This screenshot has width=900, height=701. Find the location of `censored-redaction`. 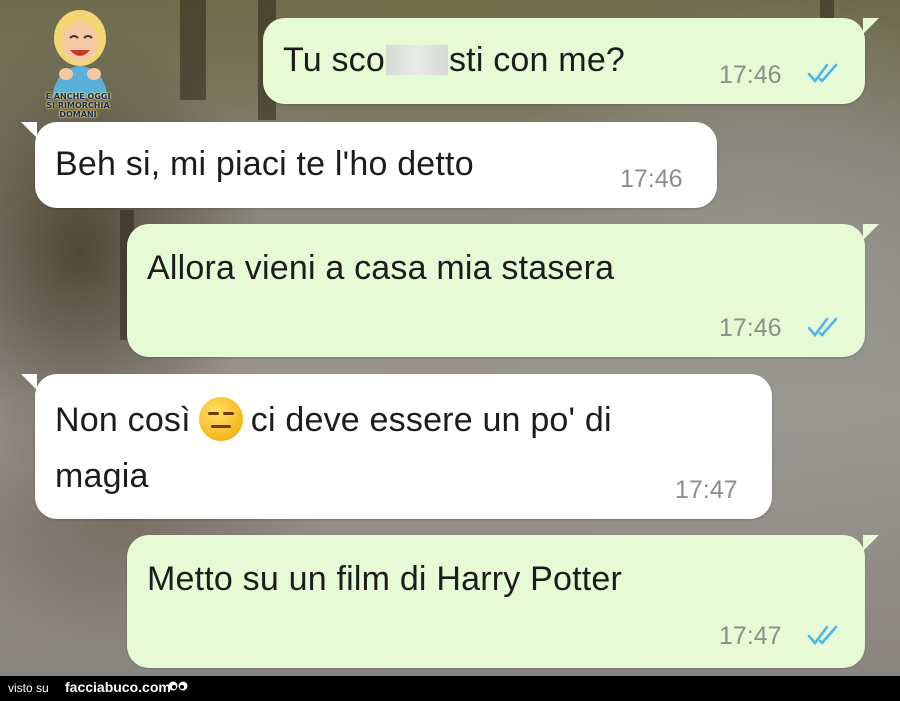

censored-redaction is located at coordinates (416, 60).